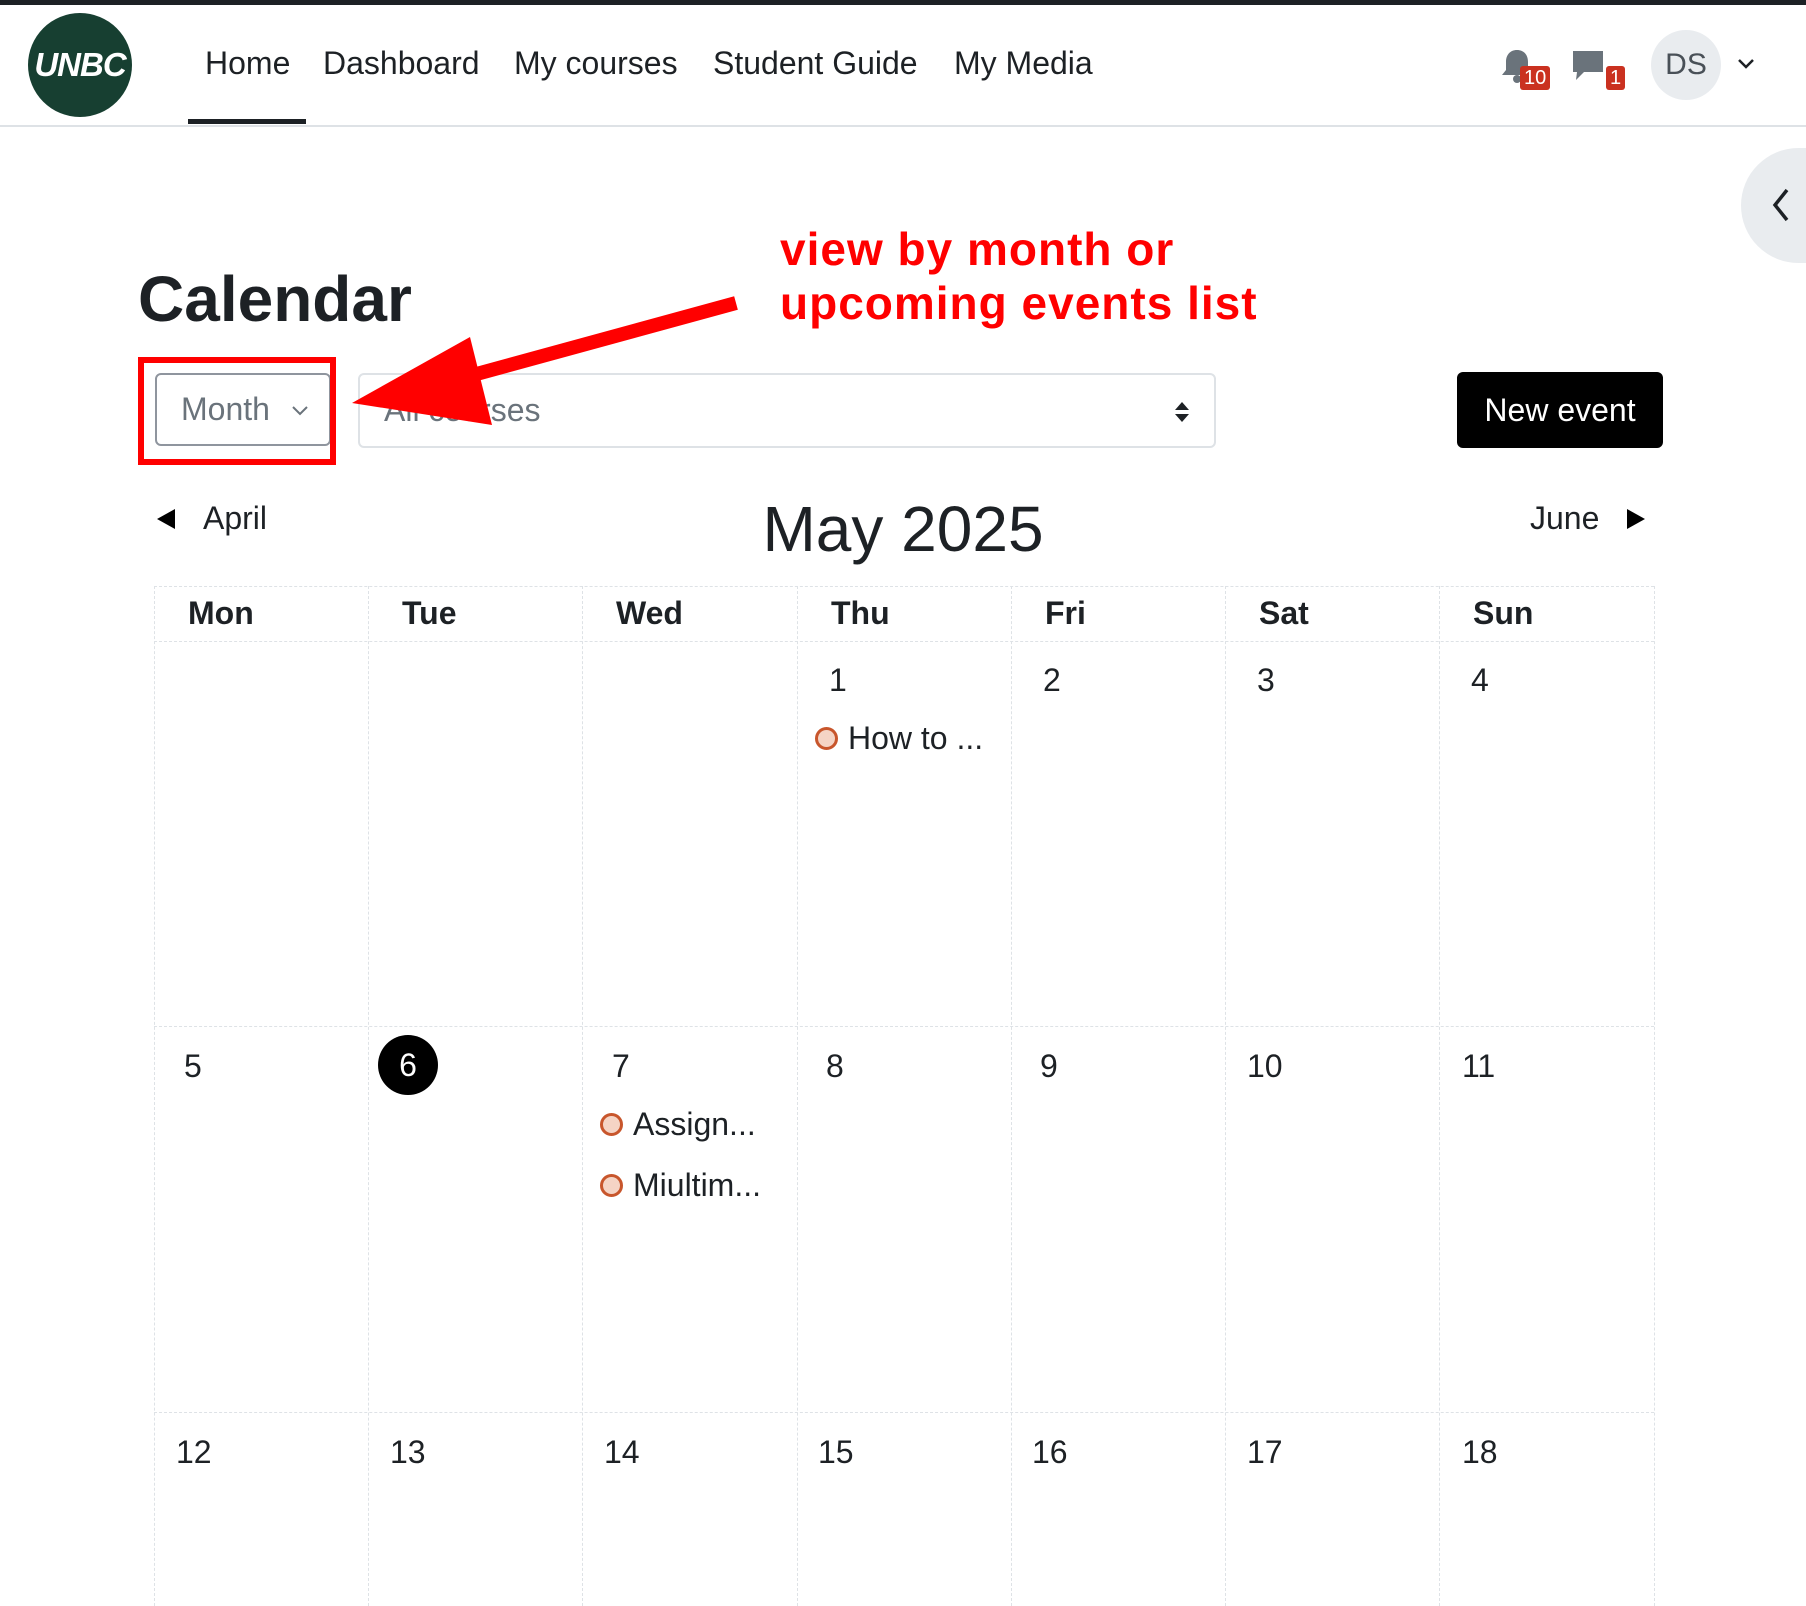  I want to click on day-cell-8: 8, so click(835, 1066).